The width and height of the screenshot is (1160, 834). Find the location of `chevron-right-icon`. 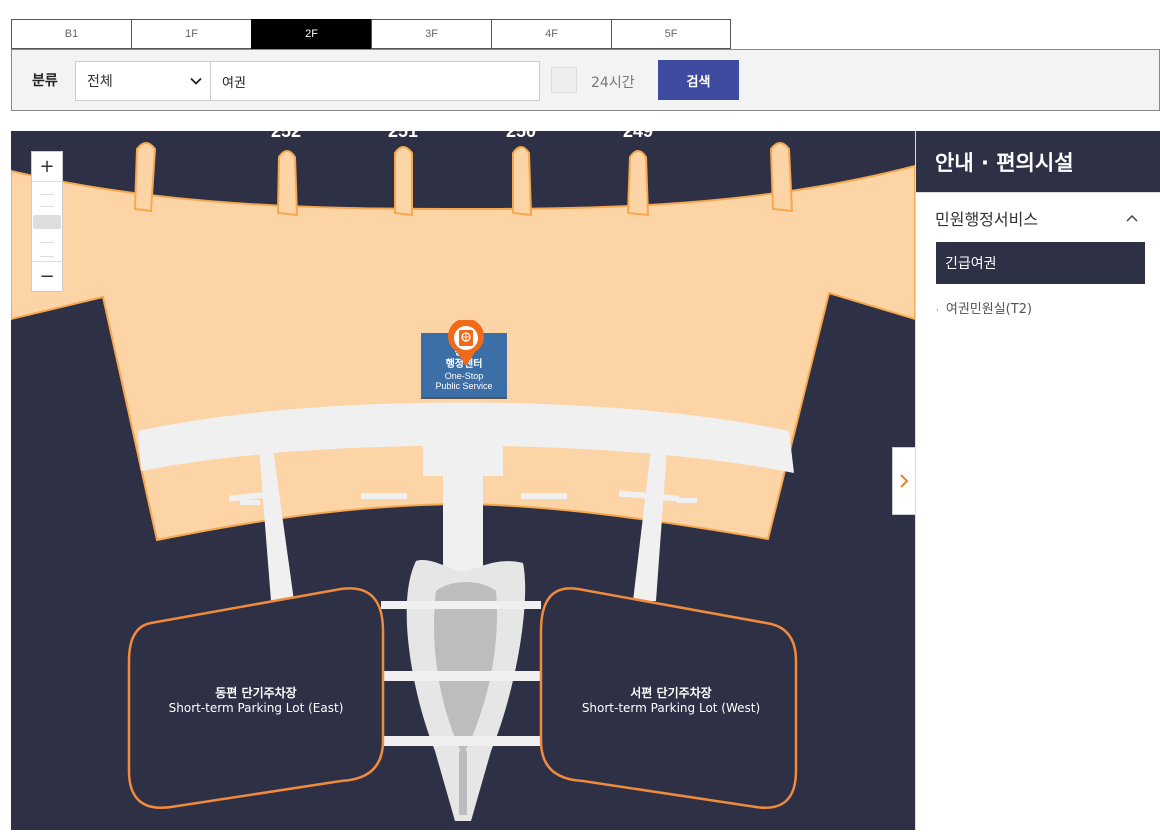

chevron-right-icon is located at coordinates (904, 481).